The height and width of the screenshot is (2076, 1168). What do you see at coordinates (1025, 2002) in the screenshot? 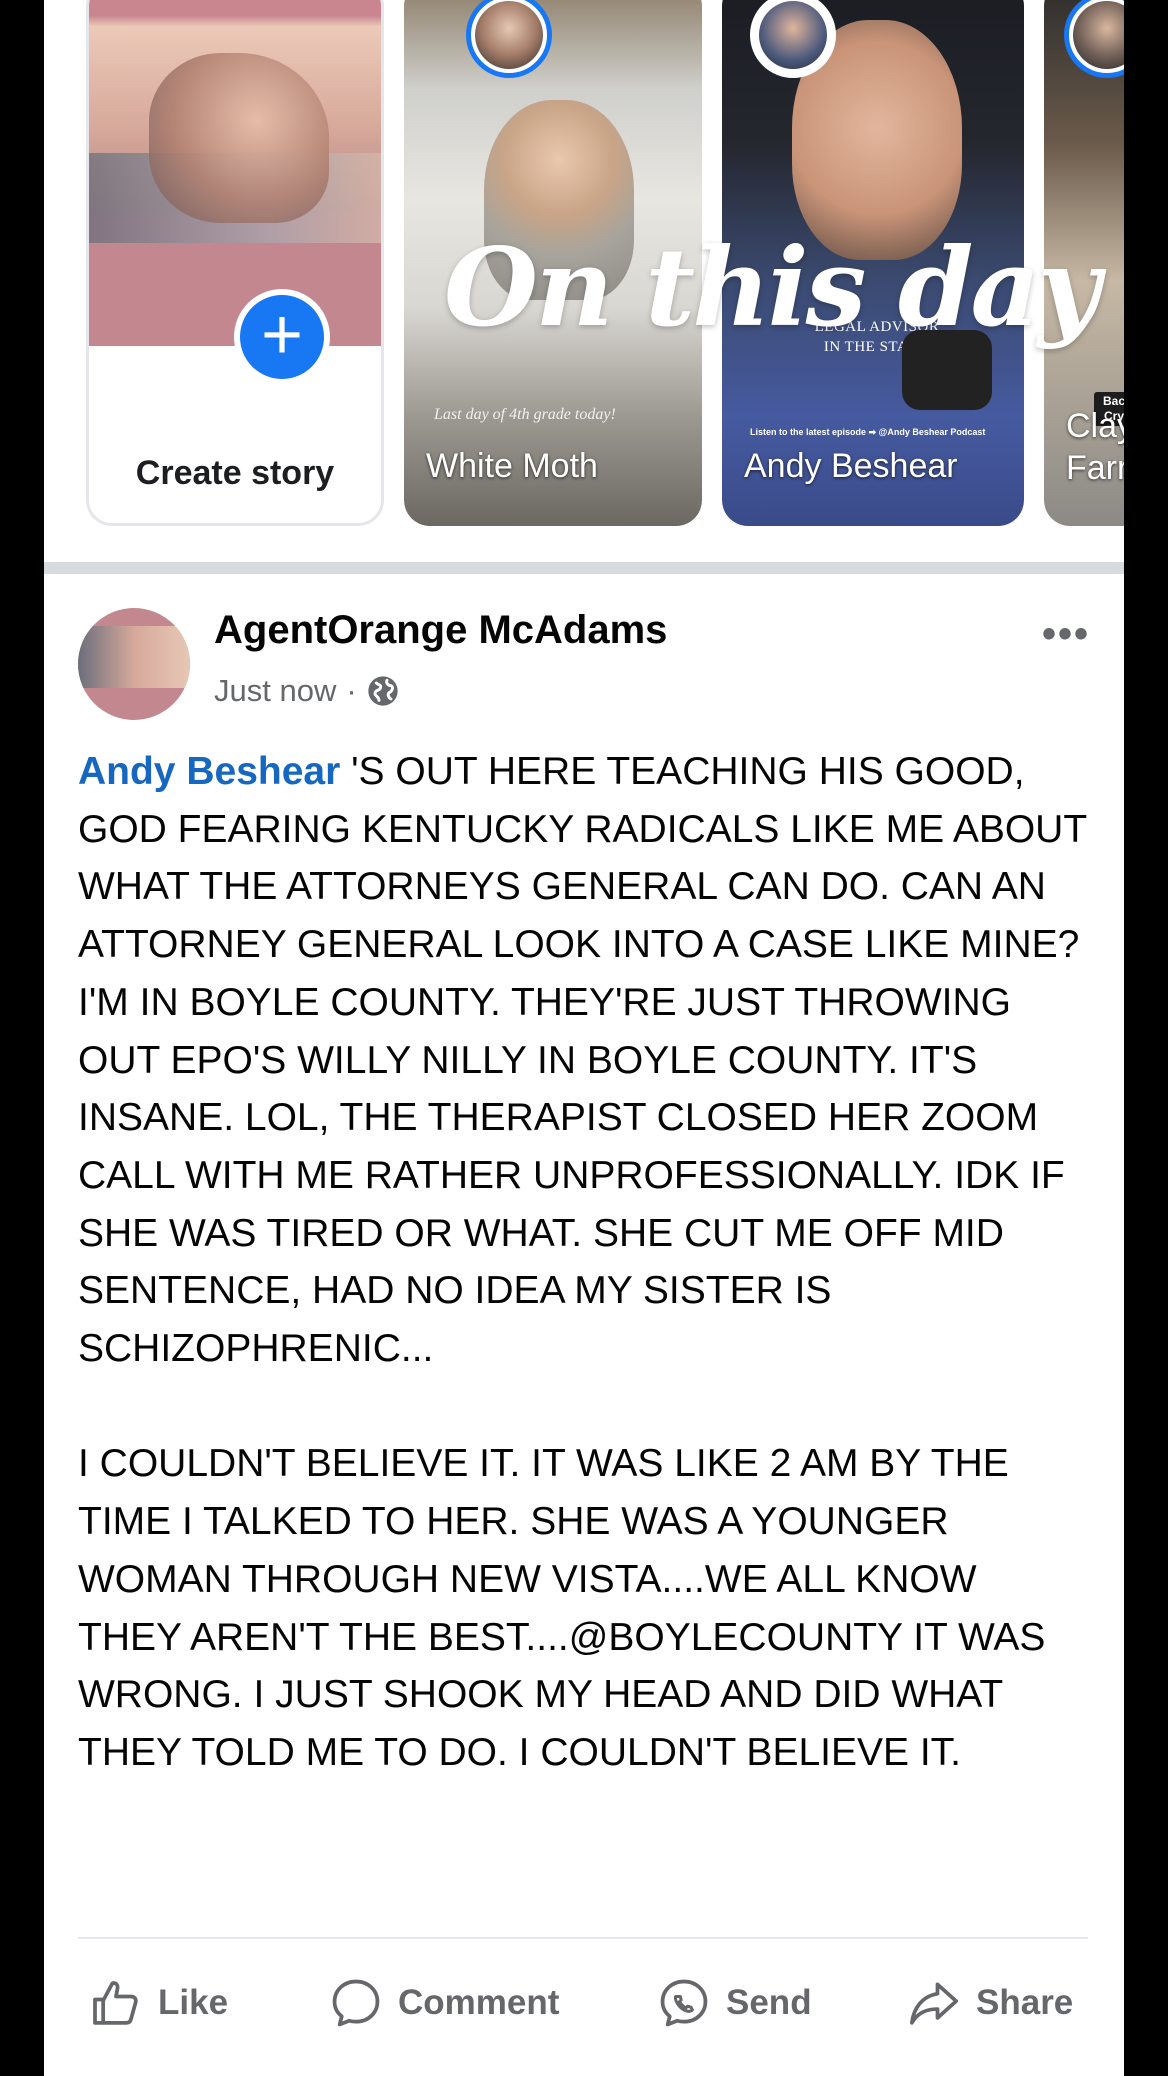
I see `share-label: Share` at bounding box center [1025, 2002].